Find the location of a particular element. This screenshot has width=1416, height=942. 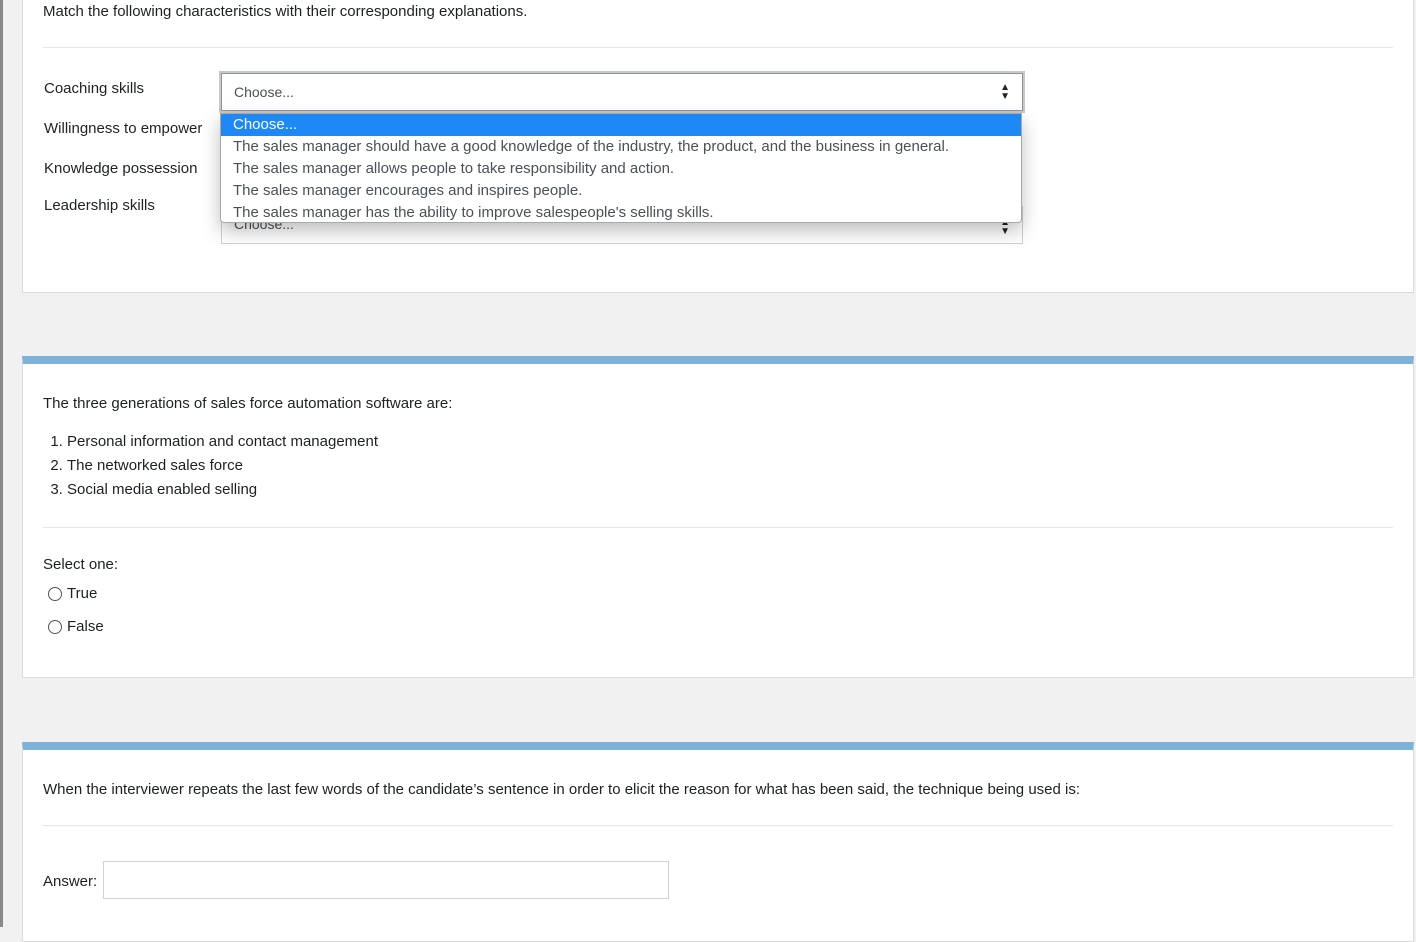

match-label-empower: Willingness to empower is located at coordinates (123, 128).